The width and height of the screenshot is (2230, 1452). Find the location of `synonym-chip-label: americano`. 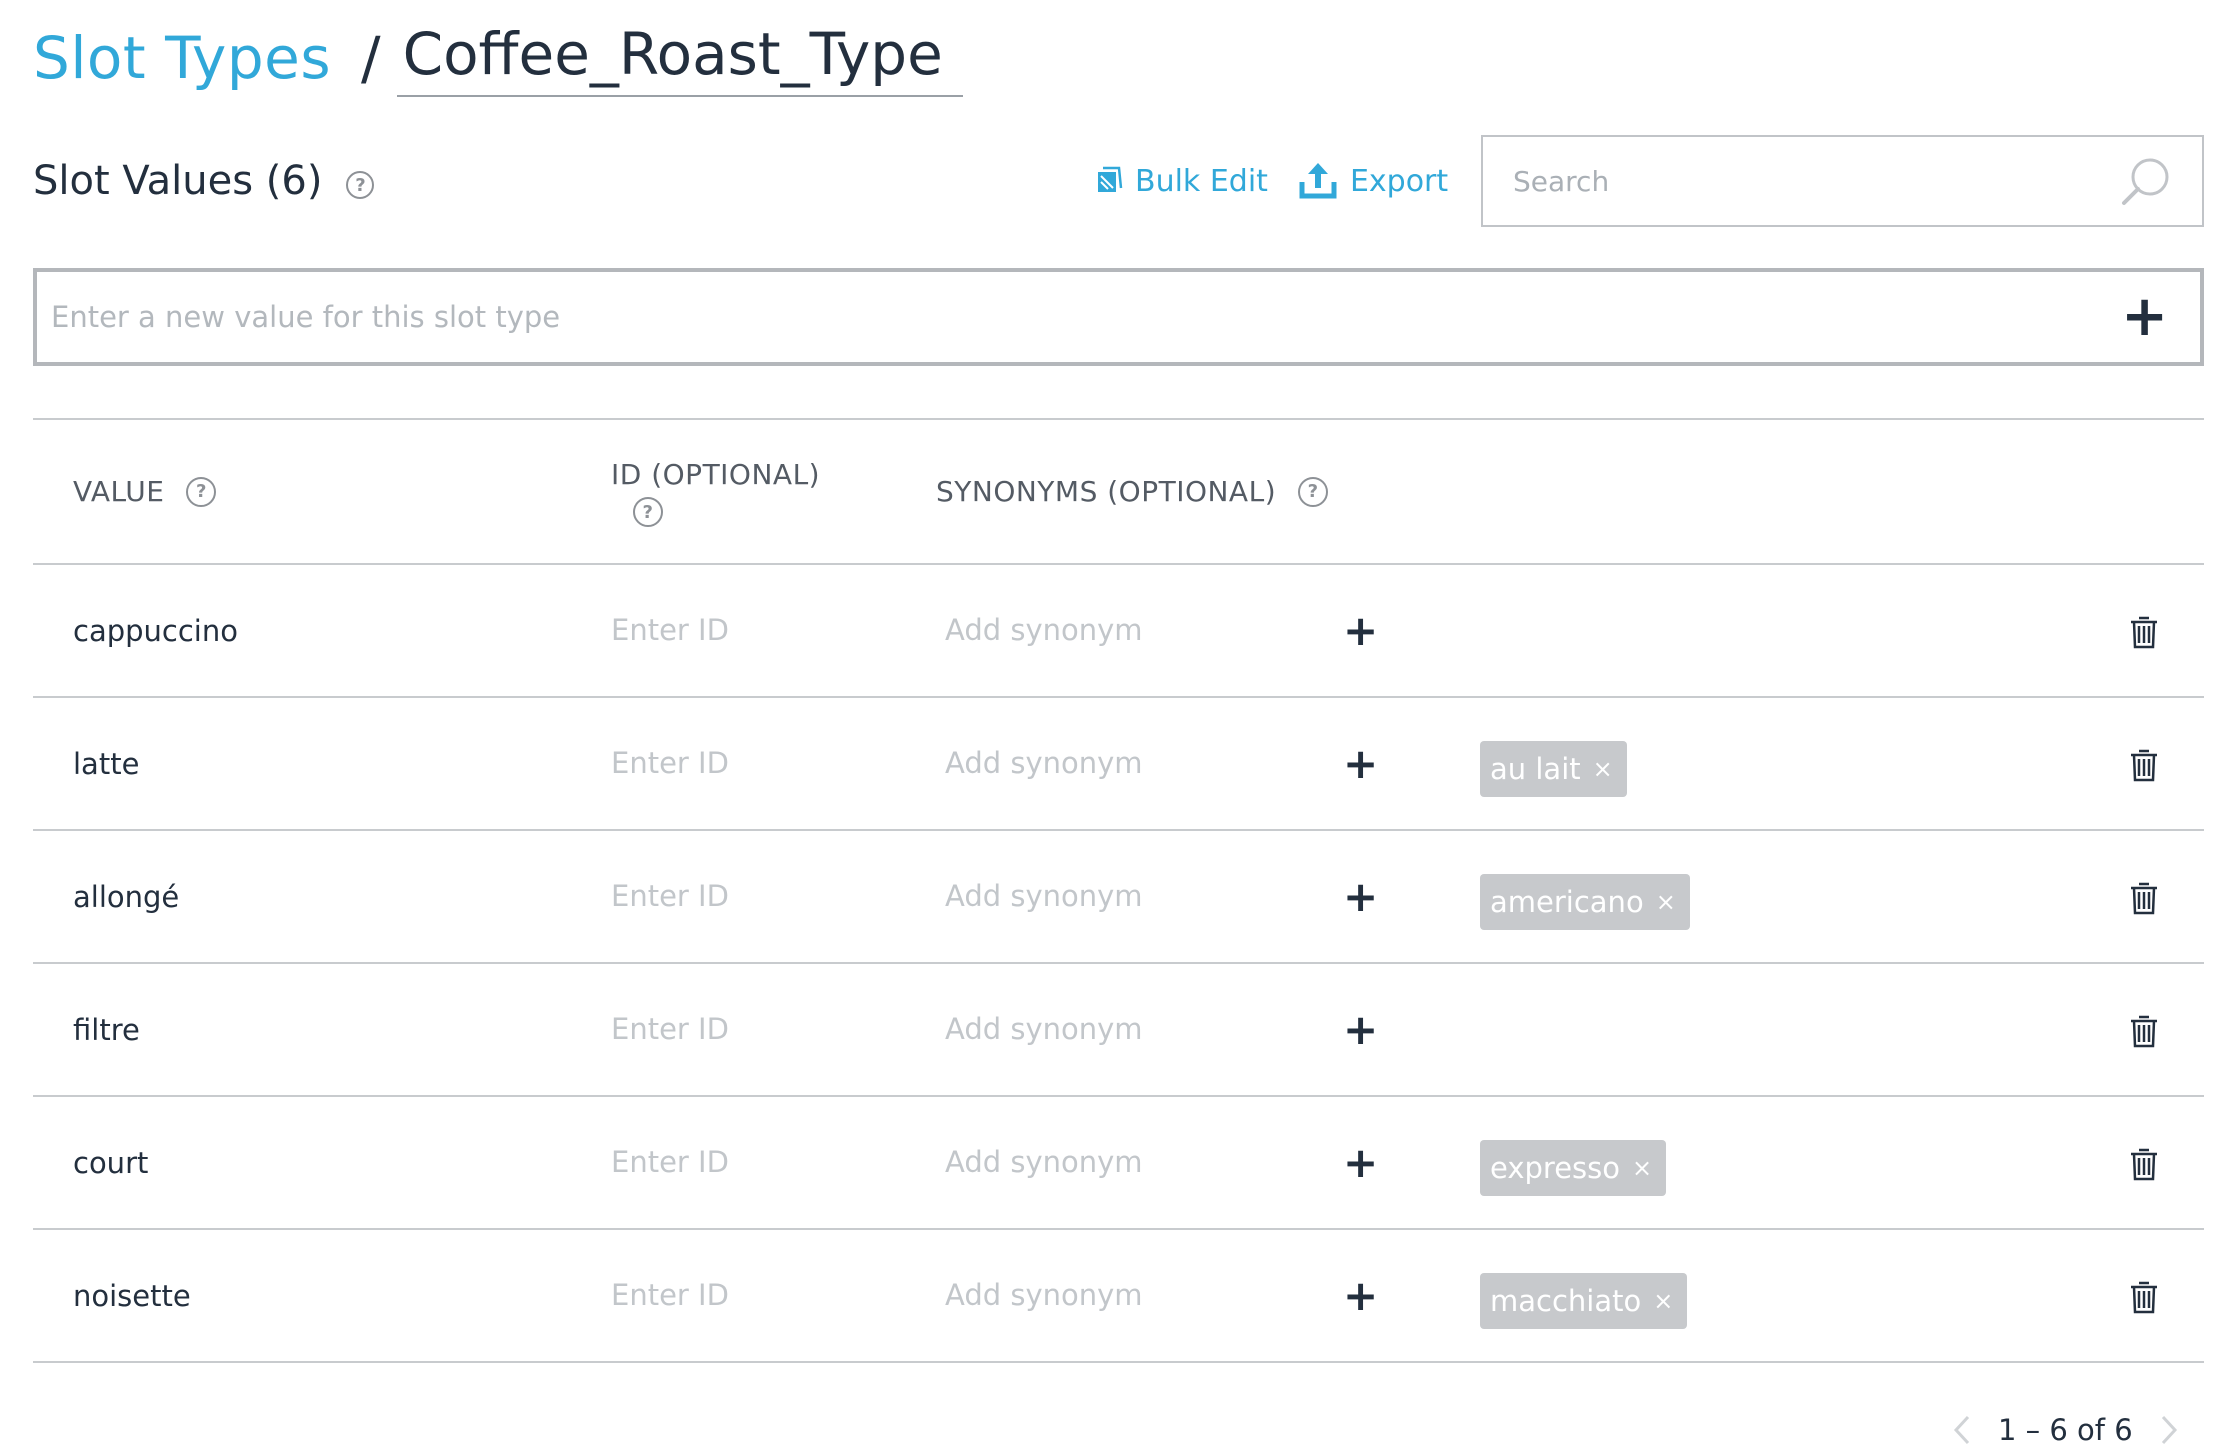

synonym-chip-label: americano is located at coordinates (1567, 902).